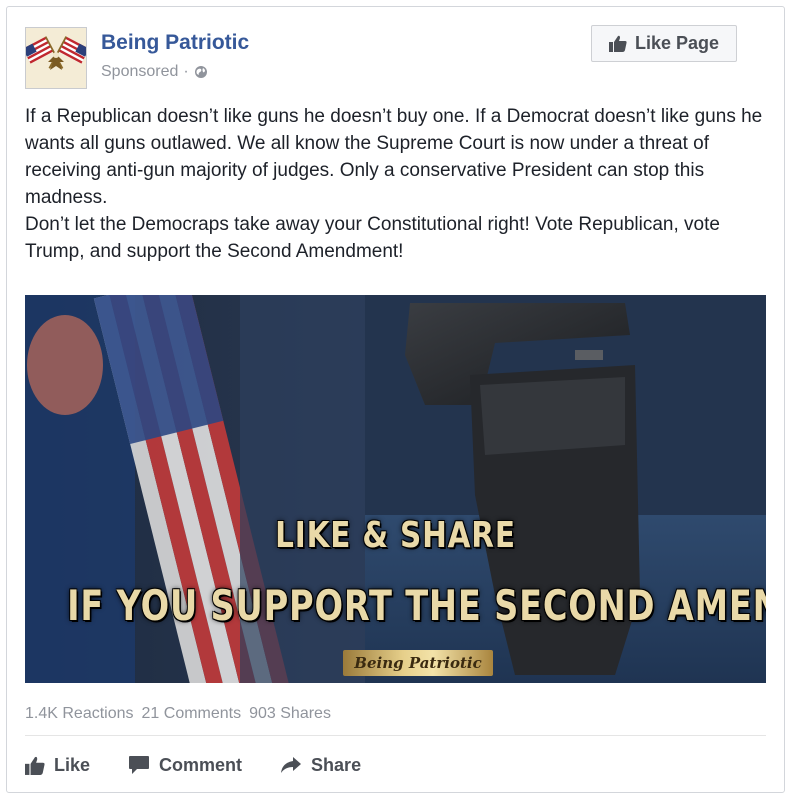 The image size is (793, 800). I want to click on page-name-link: Being Patriotic, so click(175, 43).